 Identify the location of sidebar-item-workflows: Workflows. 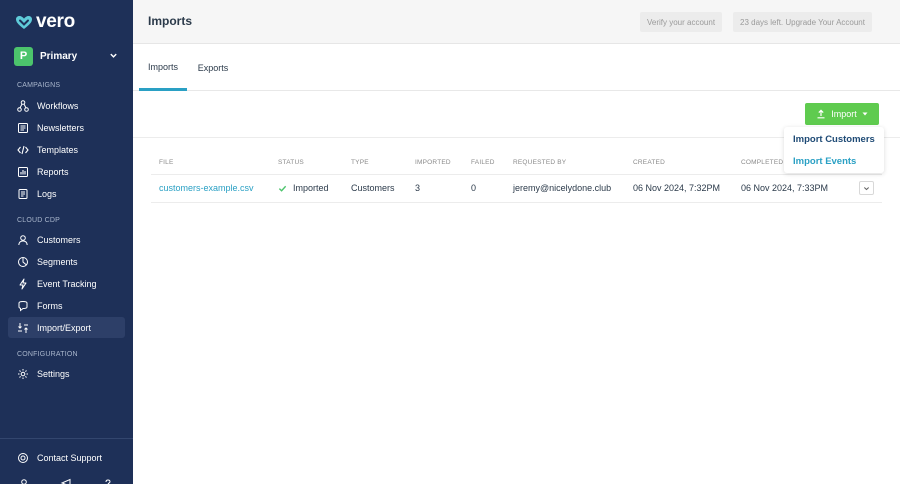
(66, 105).